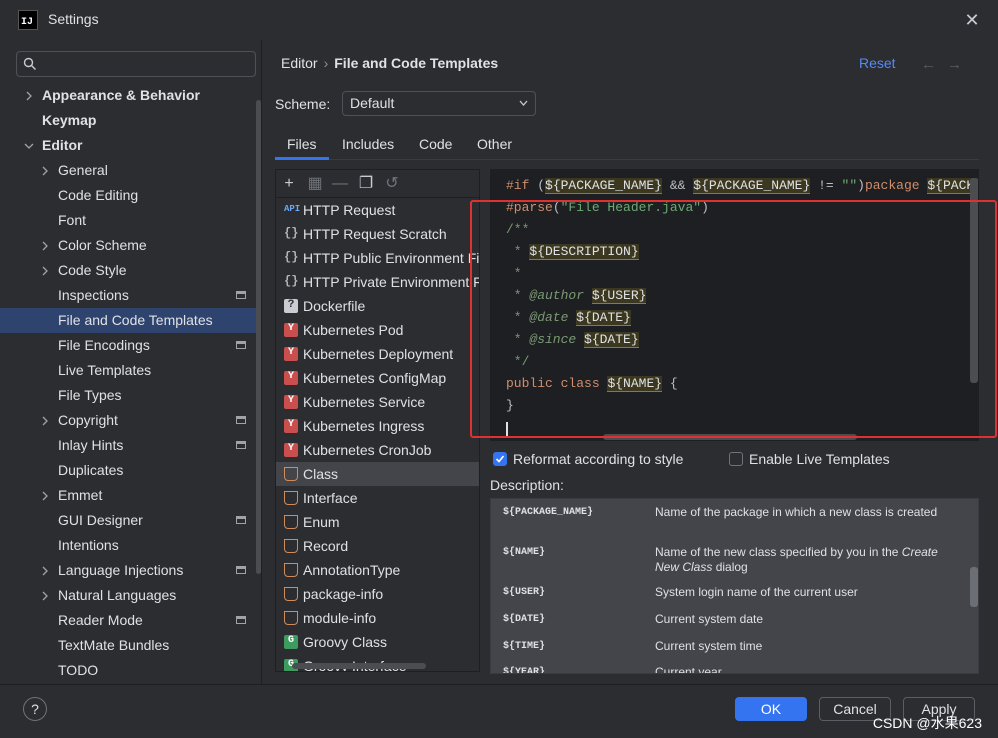  What do you see at coordinates (627, 147) in the screenshot?
I see `template-tabs: Files Includes Code Other` at bounding box center [627, 147].